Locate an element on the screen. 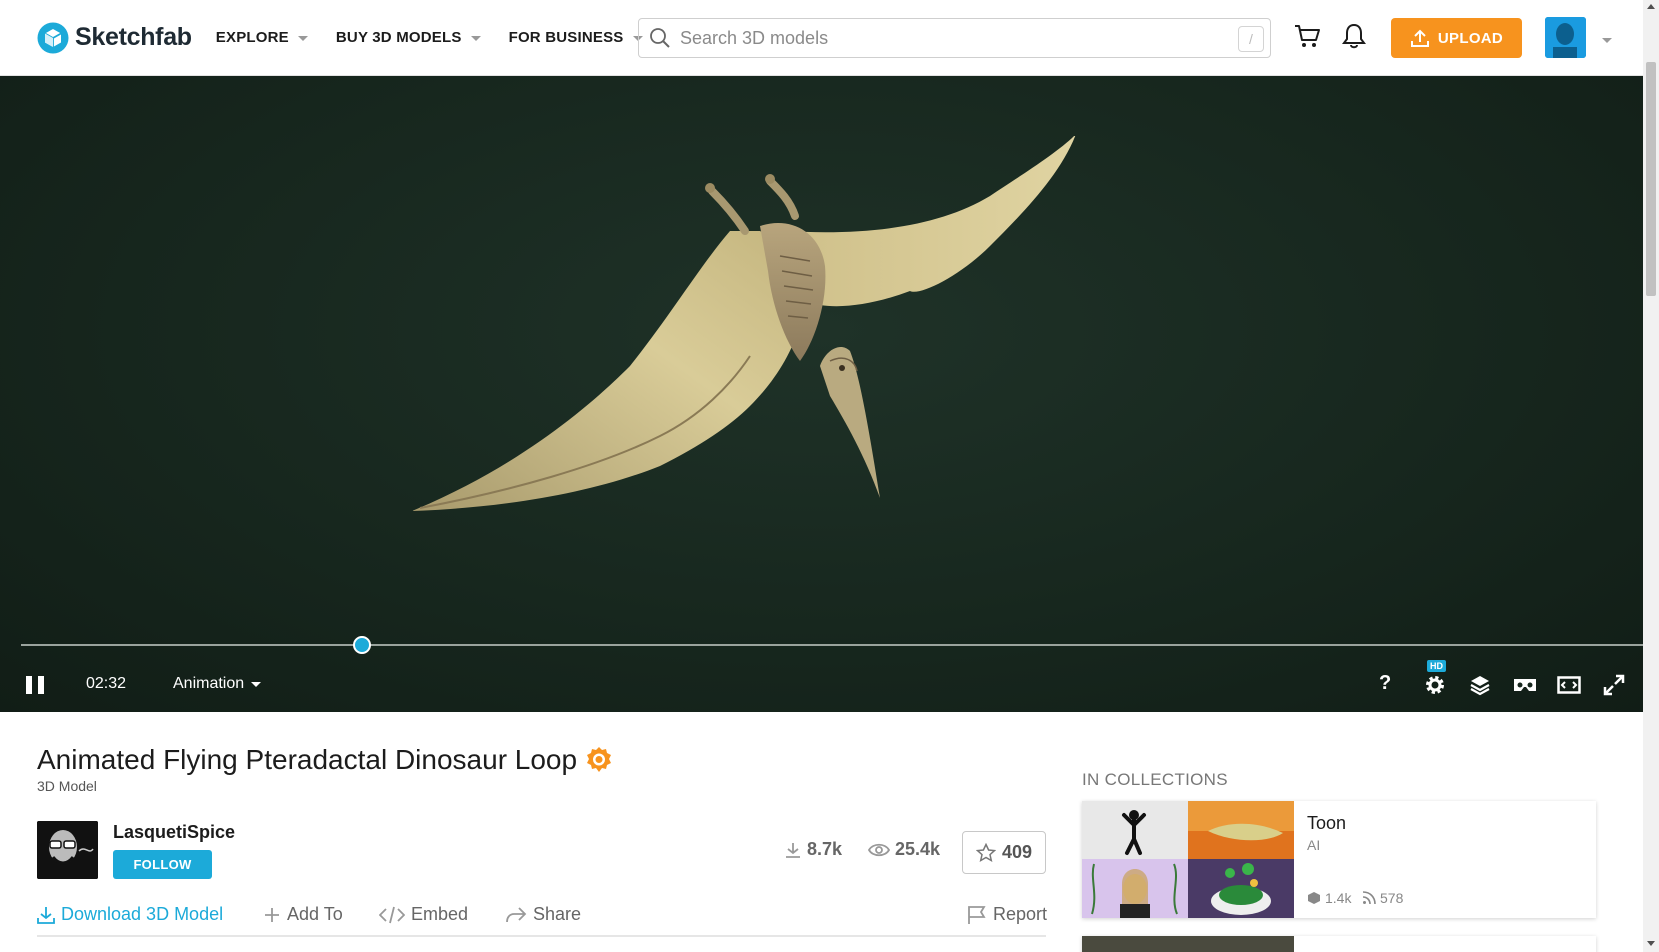 Image resolution: width=1659 pixels, height=952 pixels. theater-mode-icon is located at coordinates (1569, 685).